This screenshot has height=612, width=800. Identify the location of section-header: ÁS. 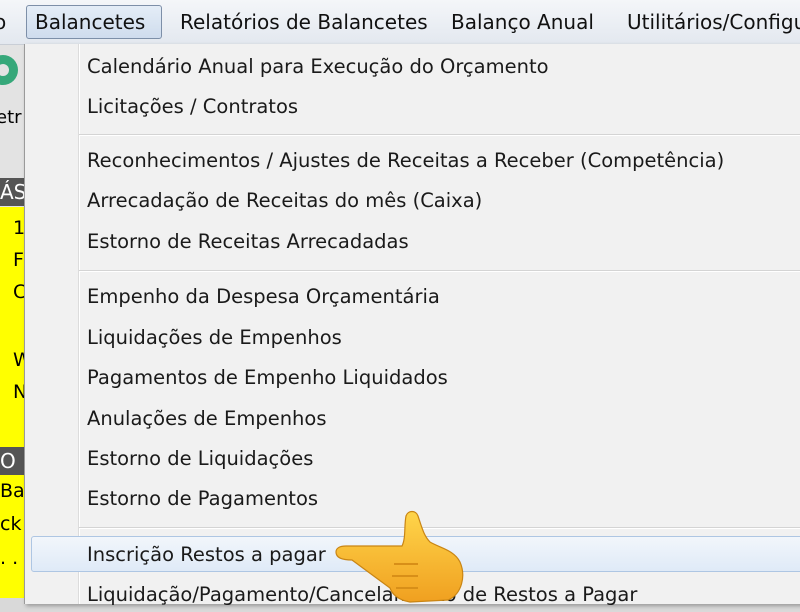
(13, 192).